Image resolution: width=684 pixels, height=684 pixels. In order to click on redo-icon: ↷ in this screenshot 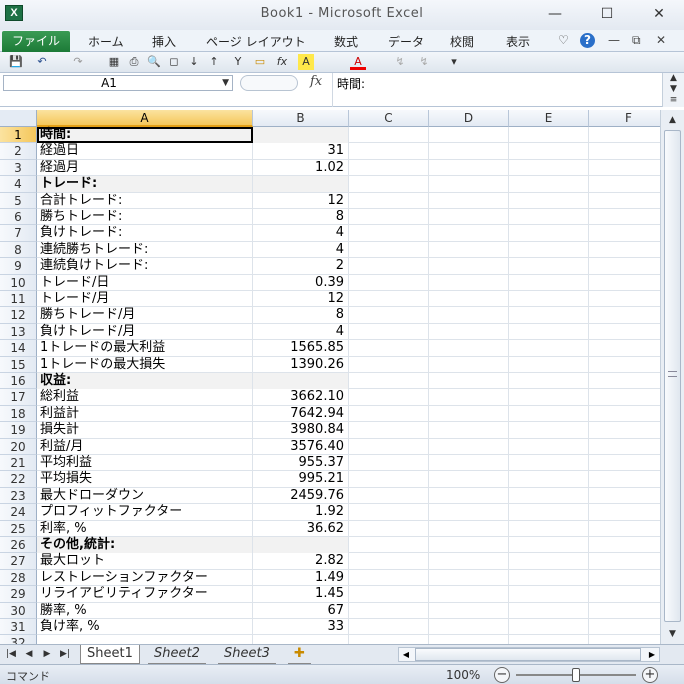, I will do `click(78, 62)`.